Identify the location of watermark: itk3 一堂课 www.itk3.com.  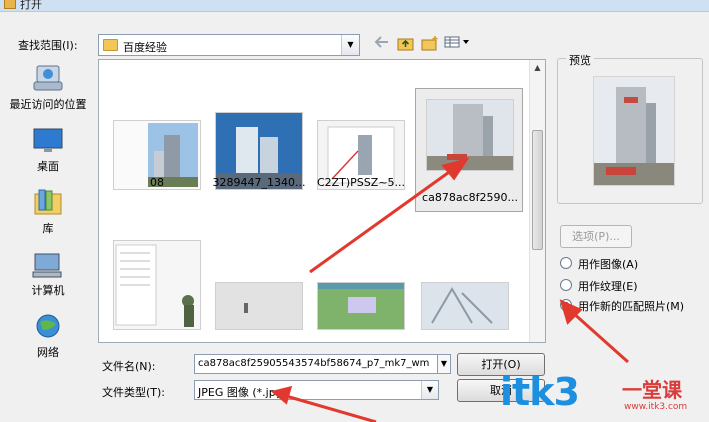
(602, 396).